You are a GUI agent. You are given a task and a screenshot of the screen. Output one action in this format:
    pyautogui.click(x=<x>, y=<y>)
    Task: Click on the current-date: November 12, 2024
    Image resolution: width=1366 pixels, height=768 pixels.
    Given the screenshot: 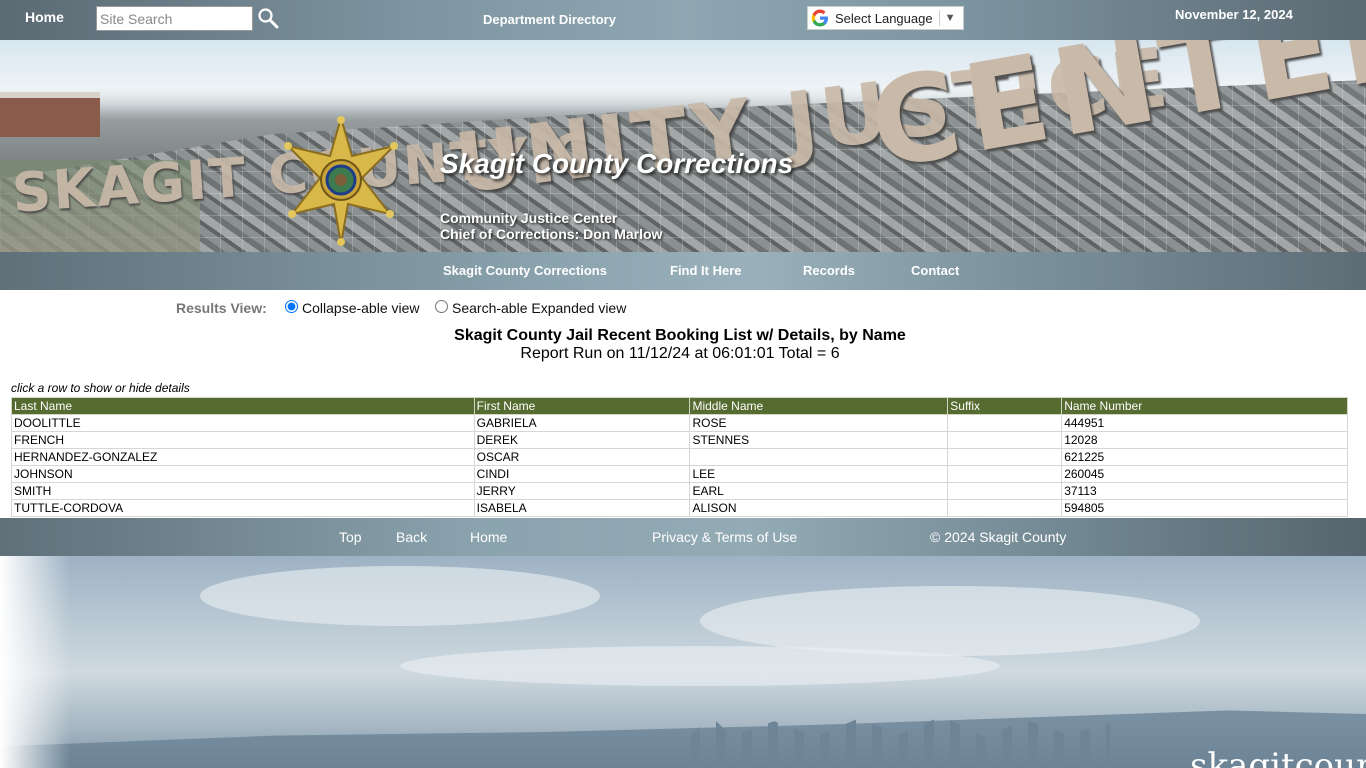 What is the action you would take?
    pyautogui.click(x=1234, y=14)
    